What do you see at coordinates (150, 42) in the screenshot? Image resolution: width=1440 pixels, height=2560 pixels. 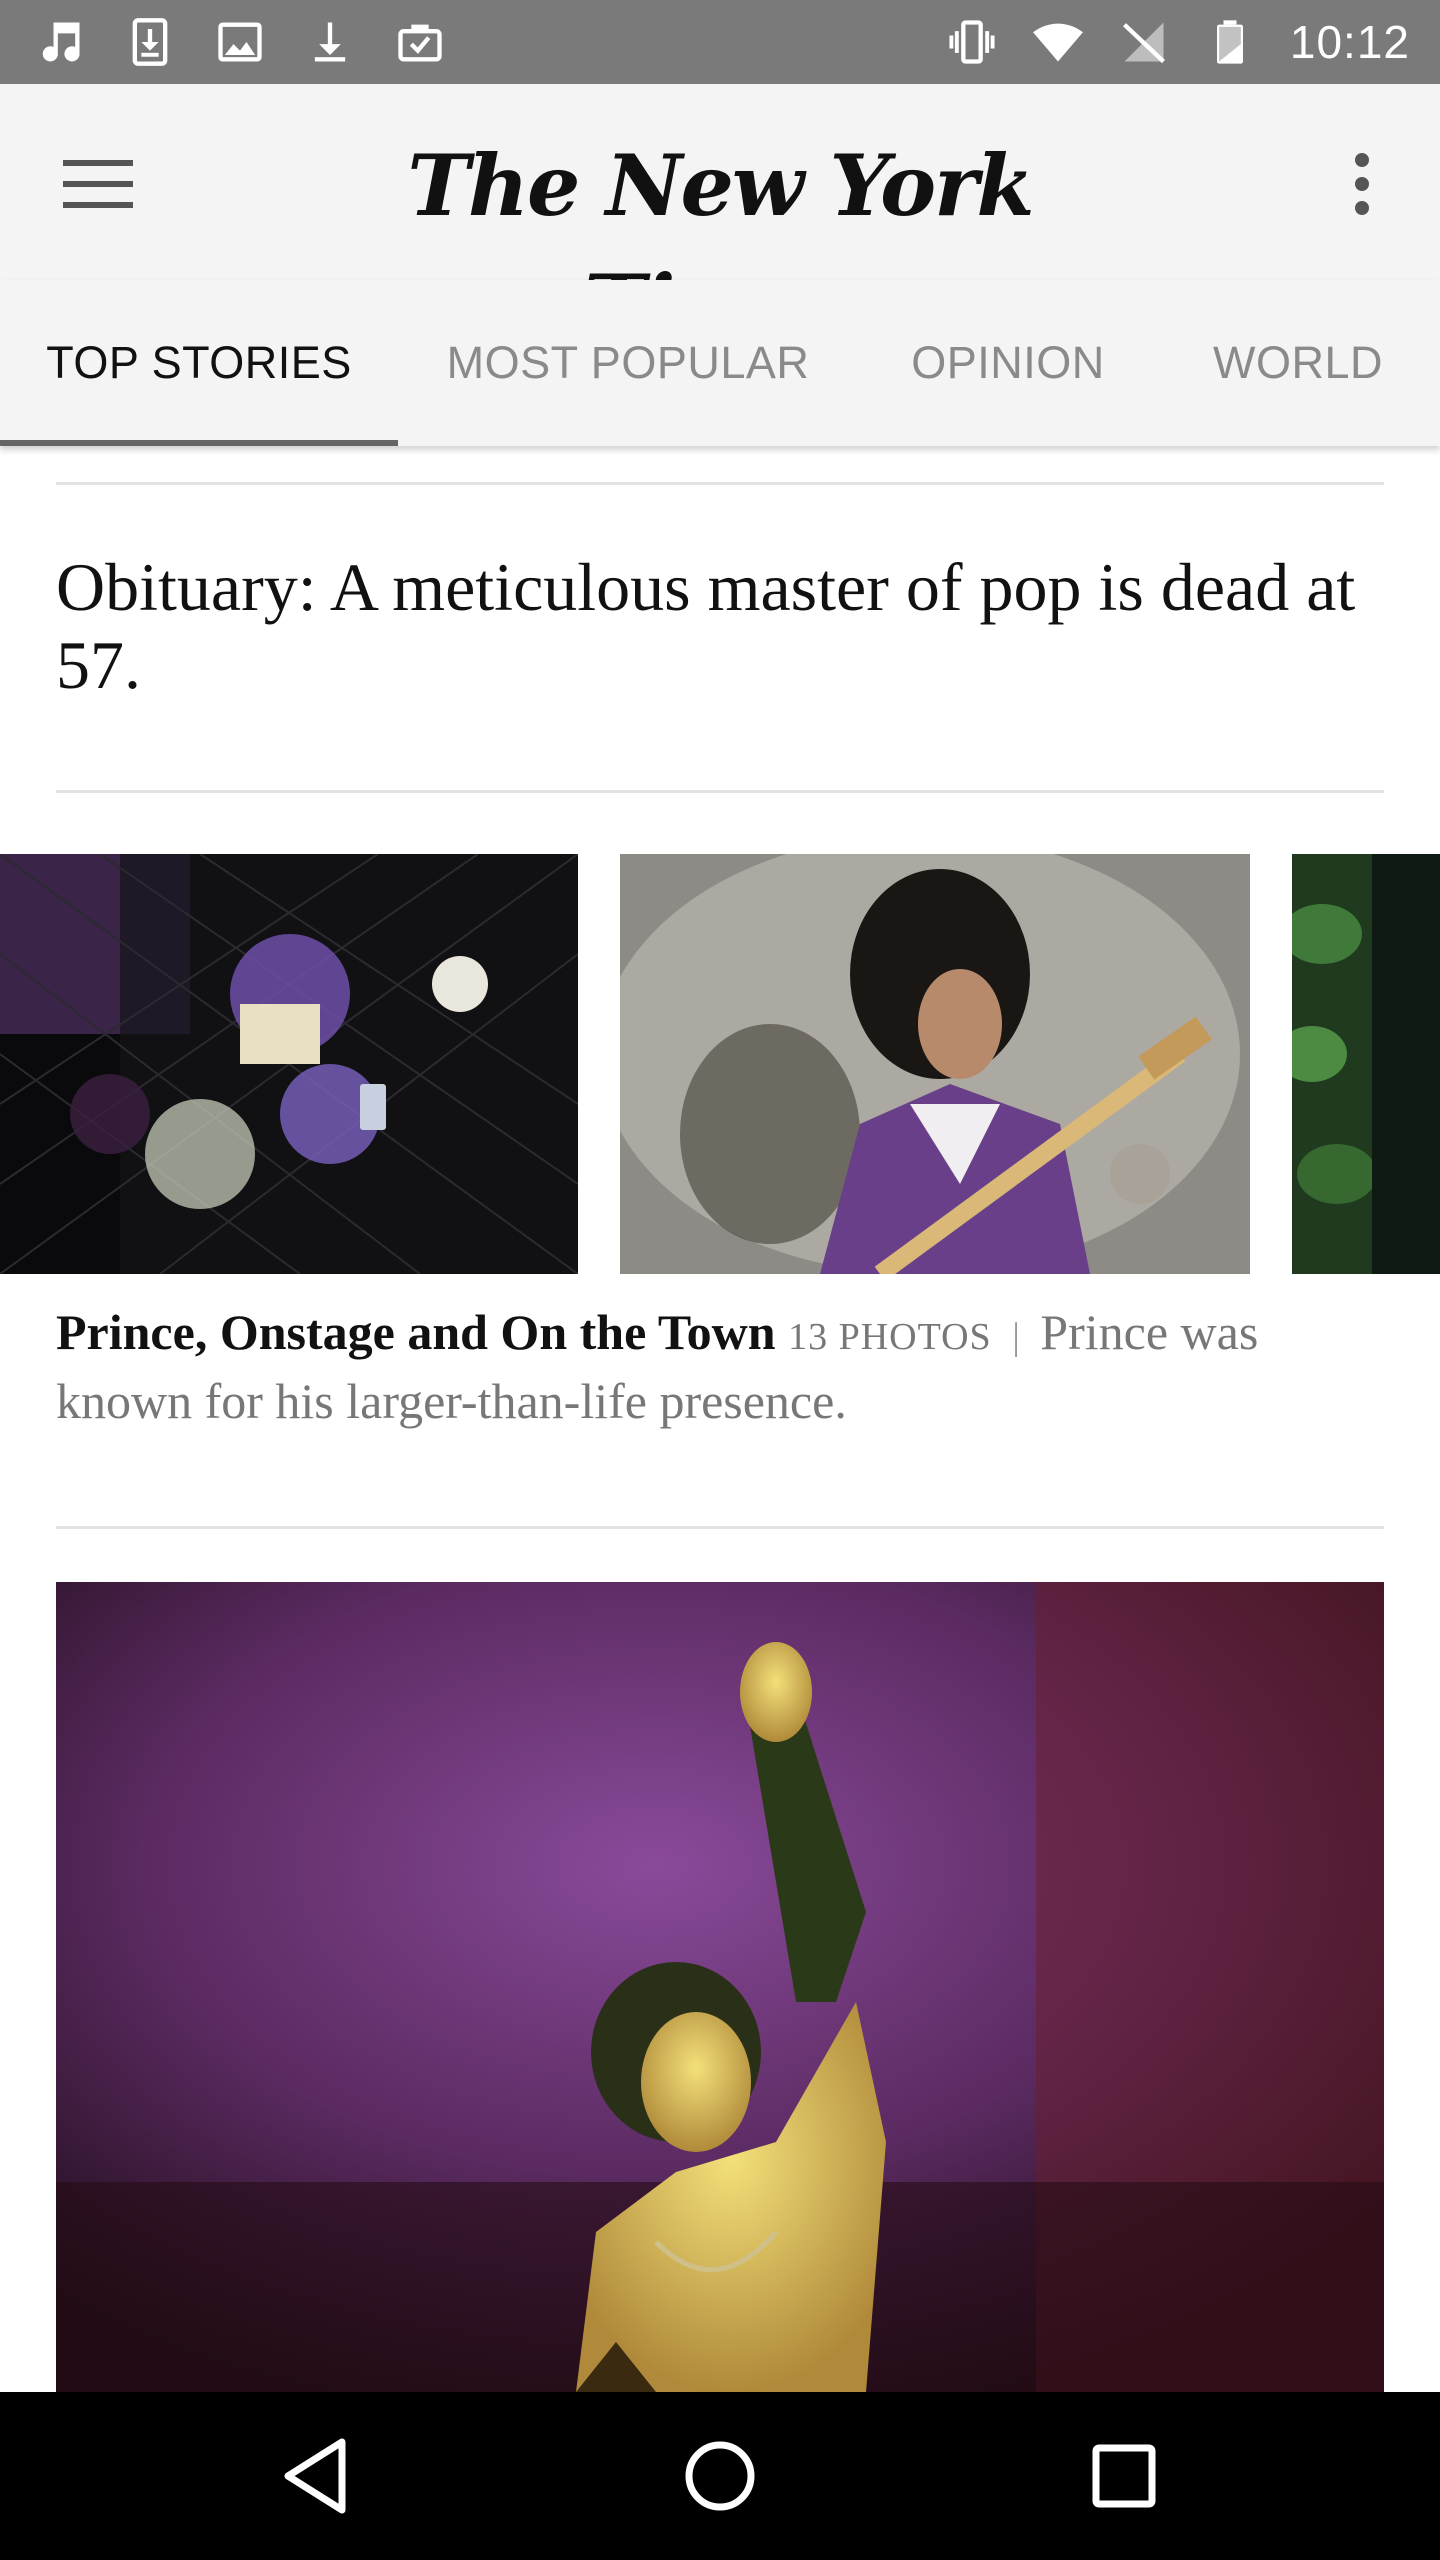 I see `download-box-icon` at bounding box center [150, 42].